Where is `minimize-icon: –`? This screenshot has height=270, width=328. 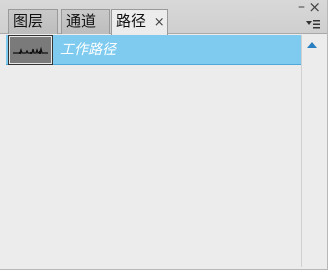
minimize-icon: – is located at coordinates (301, 7).